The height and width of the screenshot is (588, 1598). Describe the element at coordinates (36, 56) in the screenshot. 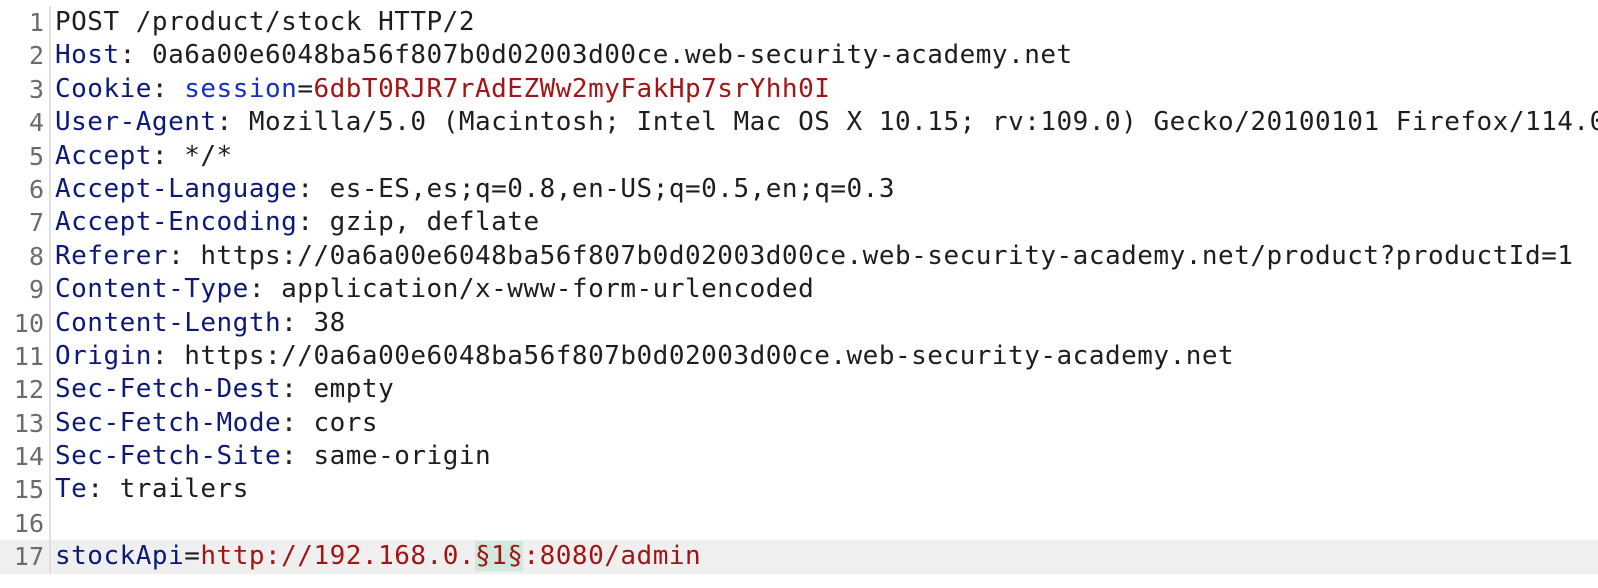

I see `line-number: 2` at that location.